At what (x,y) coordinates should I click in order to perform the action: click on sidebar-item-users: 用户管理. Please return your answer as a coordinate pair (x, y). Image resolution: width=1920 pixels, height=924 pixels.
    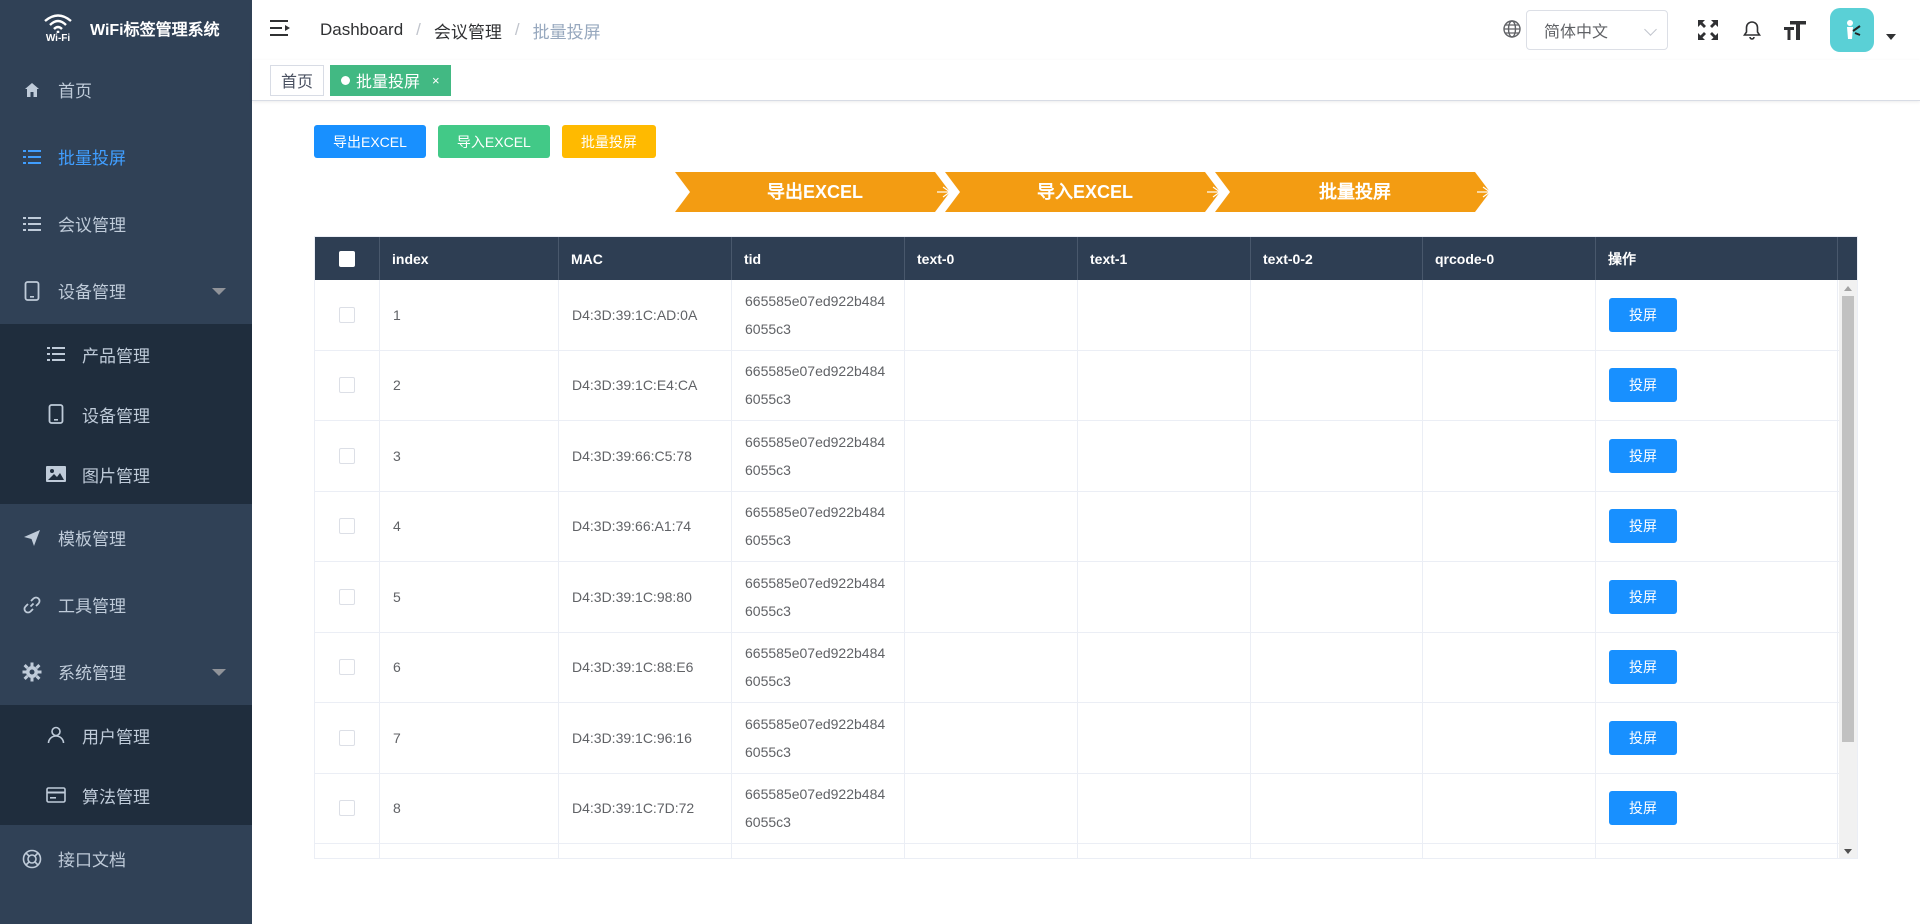
    Looking at the image, I should click on (126, 735).